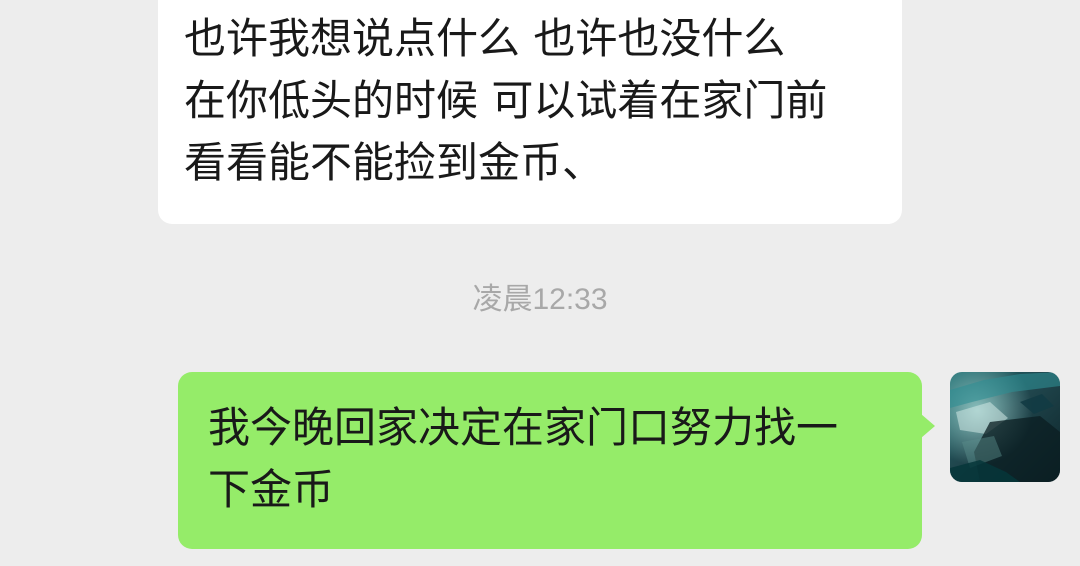 The height and width of the screenshot is (566, 1080). What do you see at coordinates (540, 299) in the screenshot?
I see `message-timestamp: 凌晨12:33` at bounding box center [540, 299].